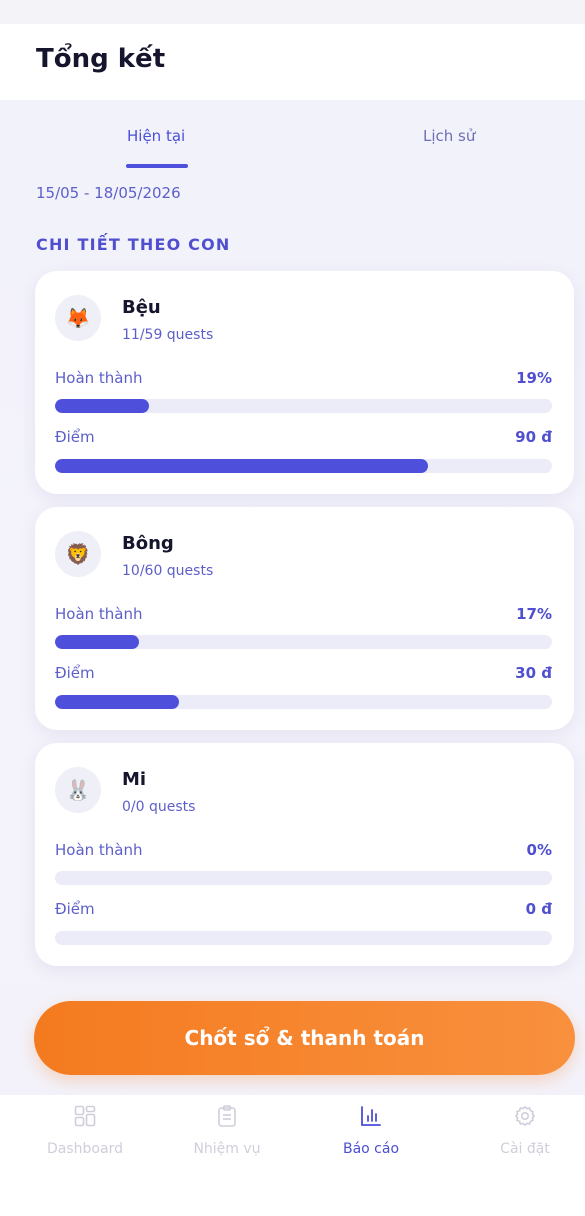 The image size is (585, 1216). What do you see at coordinates (78, 554) in the screenshot?
I see `lion-face-icon: 🦁` at bounding box center [78, 554].